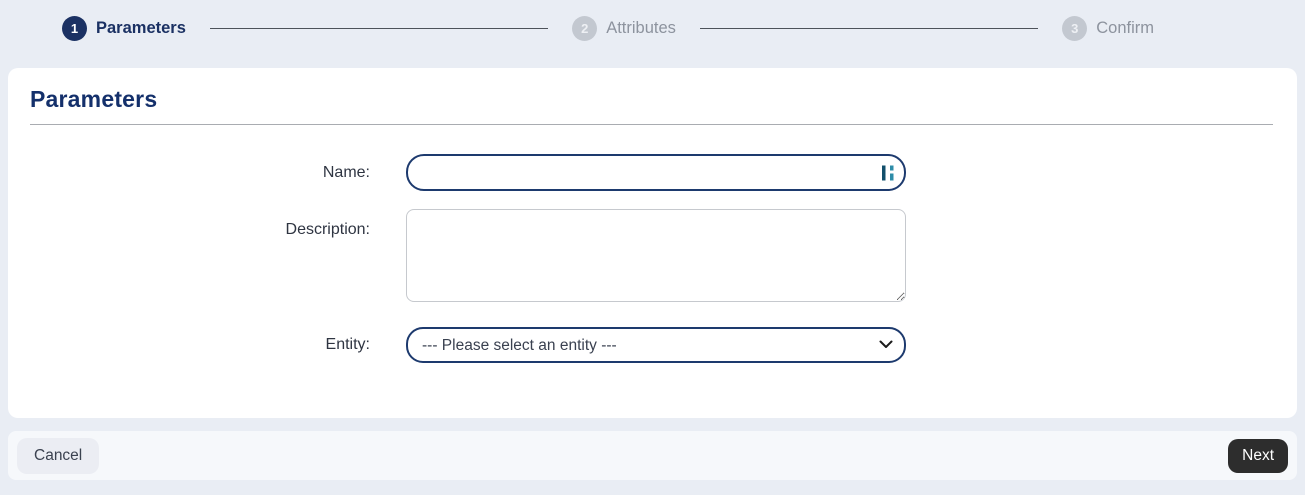 The height and width of the screenshot is (495, 1305). What do you see at coordinates (1125, 27) in the screenshot?
I see `step-label: Confirm` at bounding box center [1125, 27].